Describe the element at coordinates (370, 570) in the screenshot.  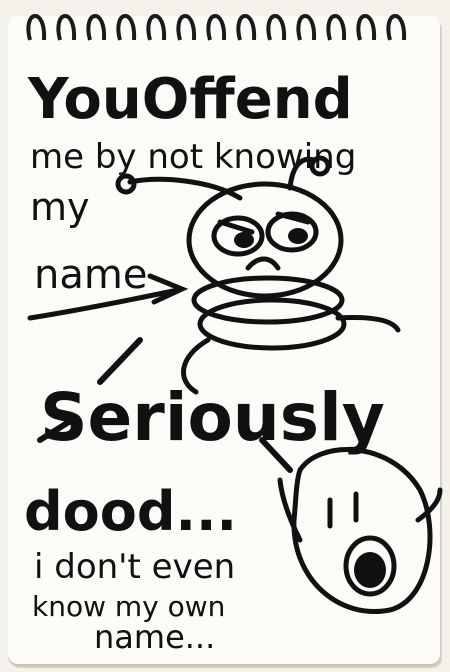
I see `mouth-fill` at that location.